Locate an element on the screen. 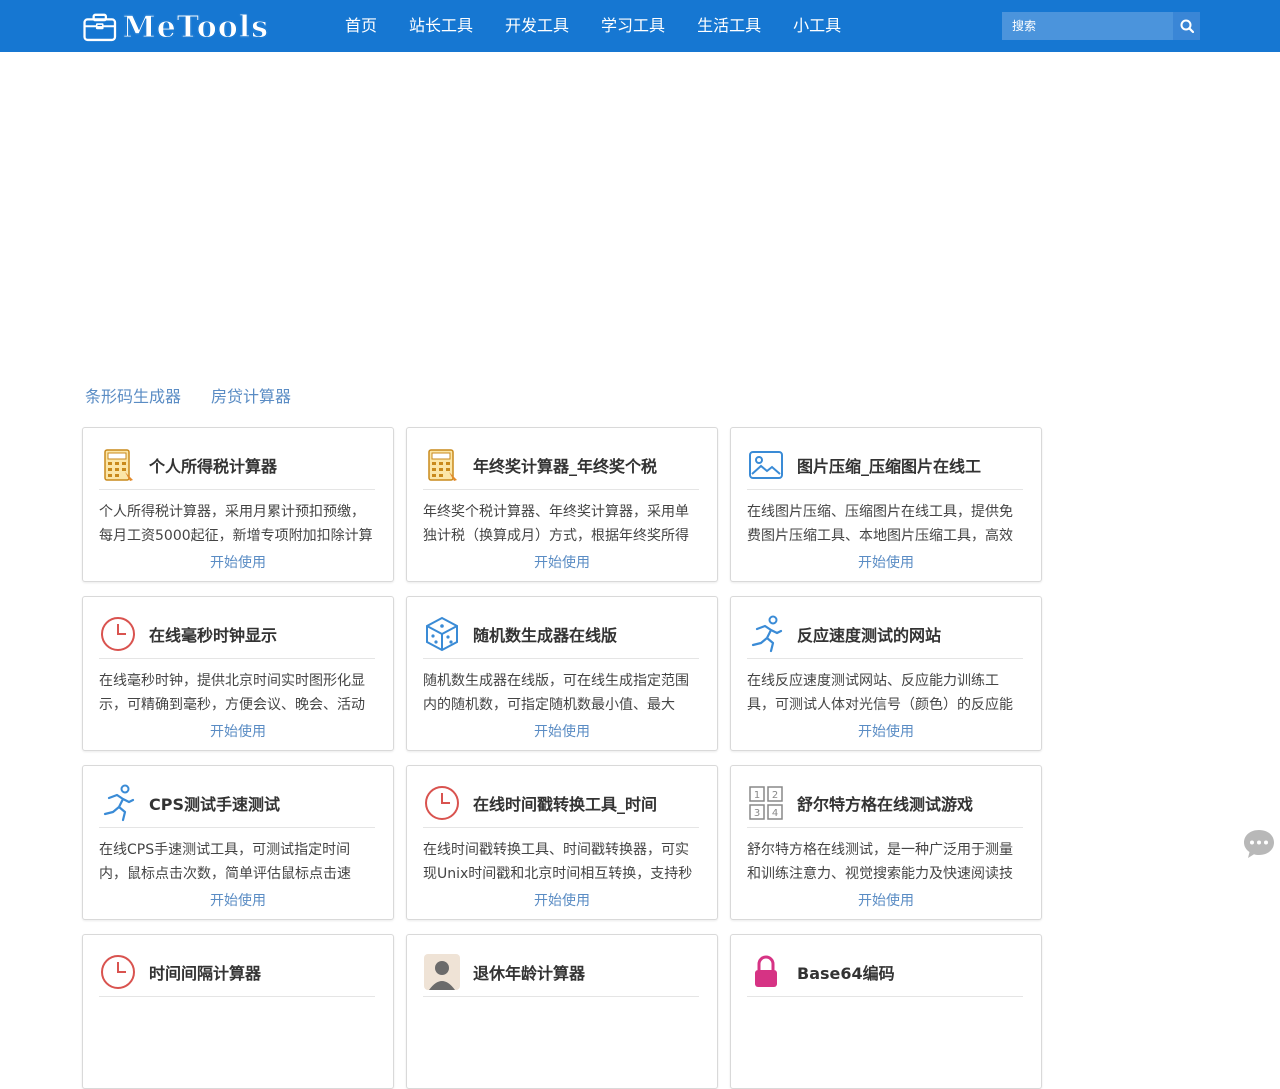 The image size is (1280, 1089). card-description: 在线图片压缩、压缩图片在线工具，提供免费图片压缩工具、本地图片压缩工具，高效 is located at coordinates (880, 524).